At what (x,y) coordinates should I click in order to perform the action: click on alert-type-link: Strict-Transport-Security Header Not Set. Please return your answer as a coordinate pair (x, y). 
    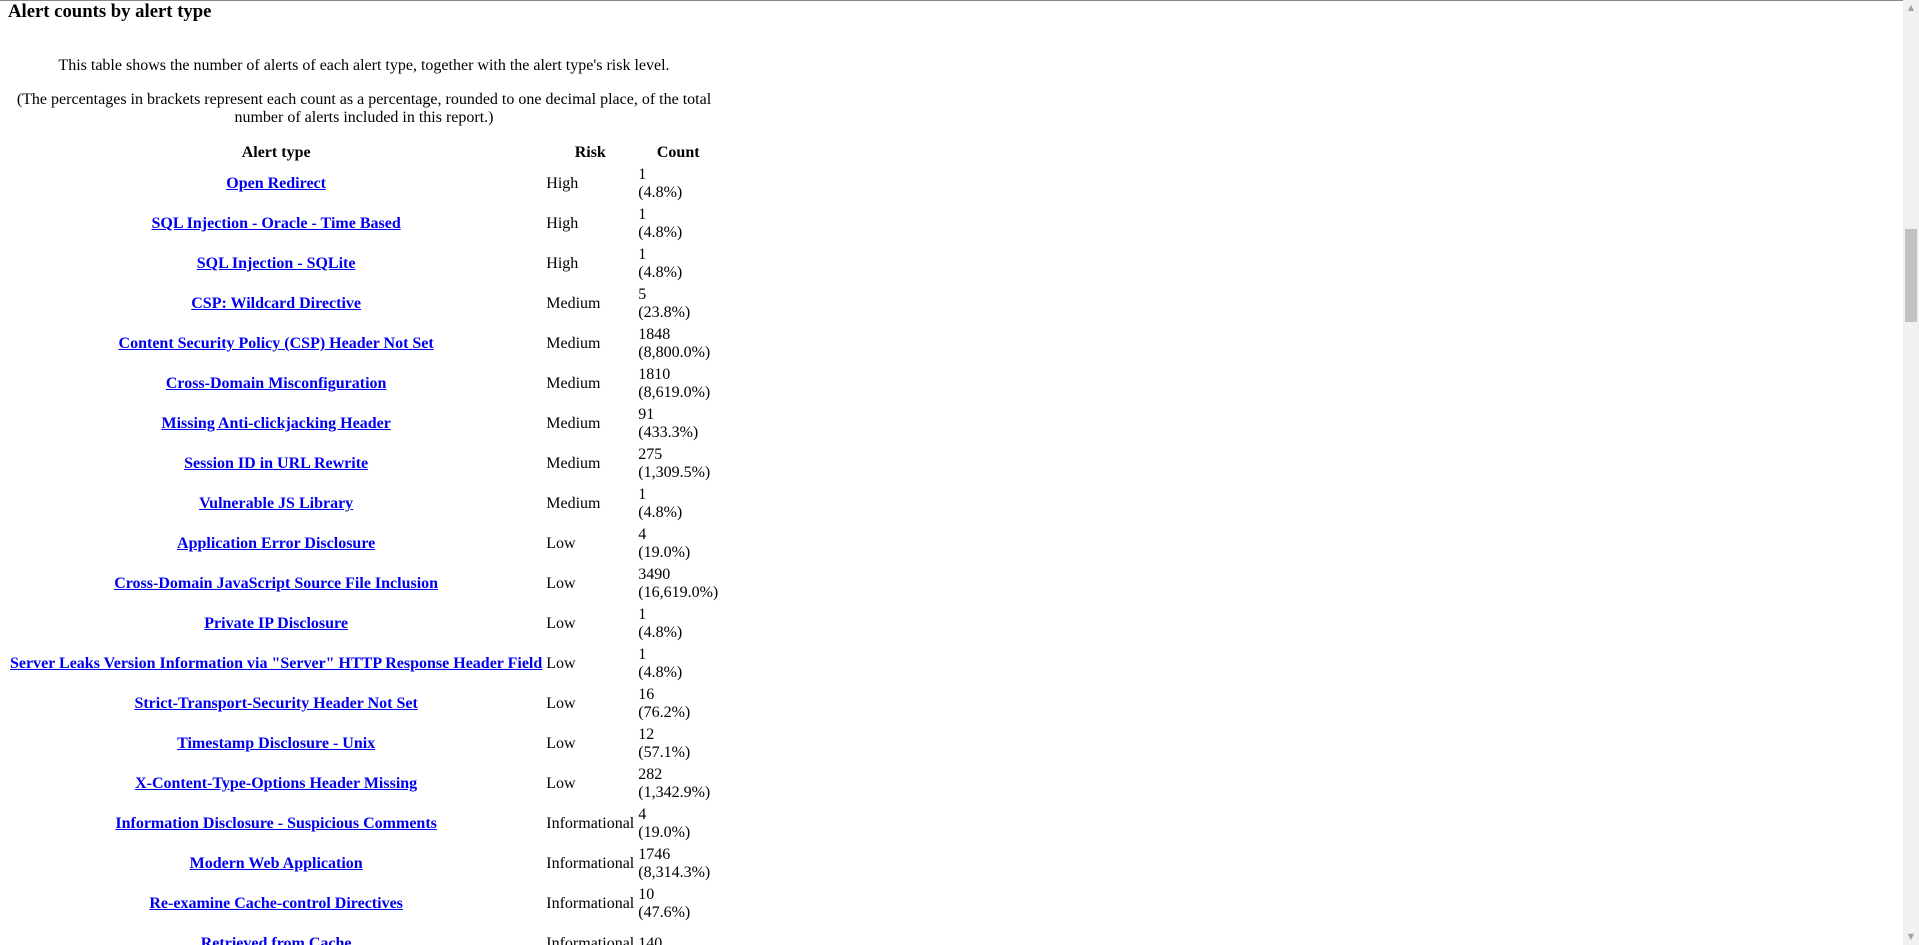
    Looking at the image, I should click on (275, 703).